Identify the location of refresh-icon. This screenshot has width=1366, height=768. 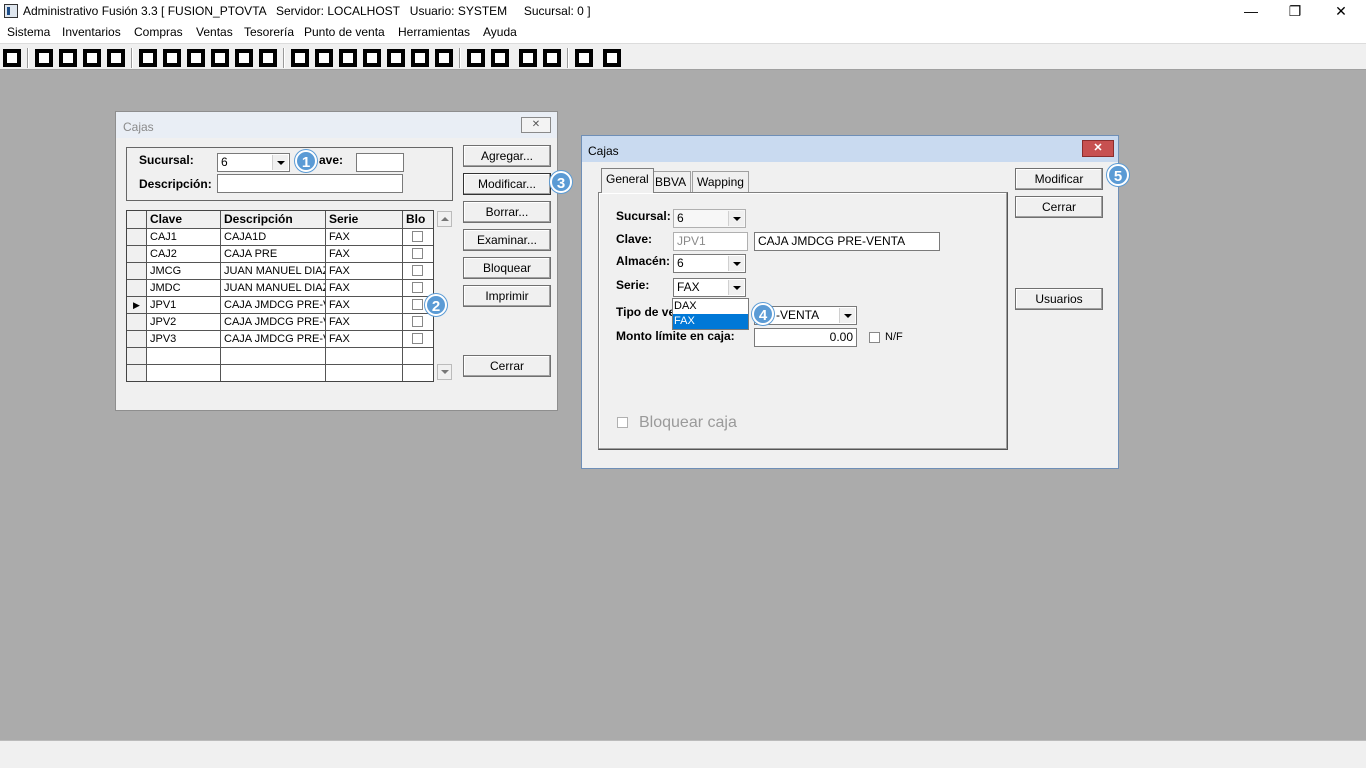
(528, 58).